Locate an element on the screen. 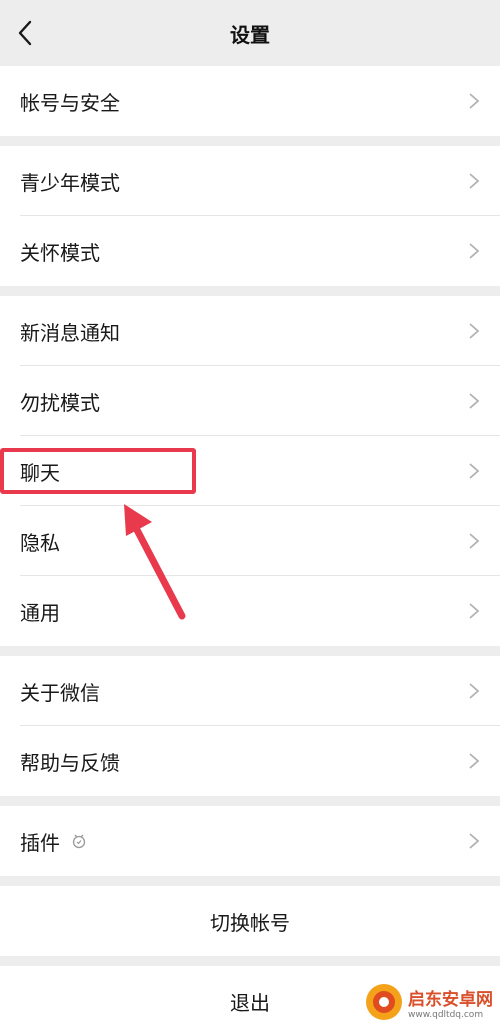 This screenshot has height=1036, width=500. settings-item-label: 帮助与反馈 is located at coordinates (70, 762).